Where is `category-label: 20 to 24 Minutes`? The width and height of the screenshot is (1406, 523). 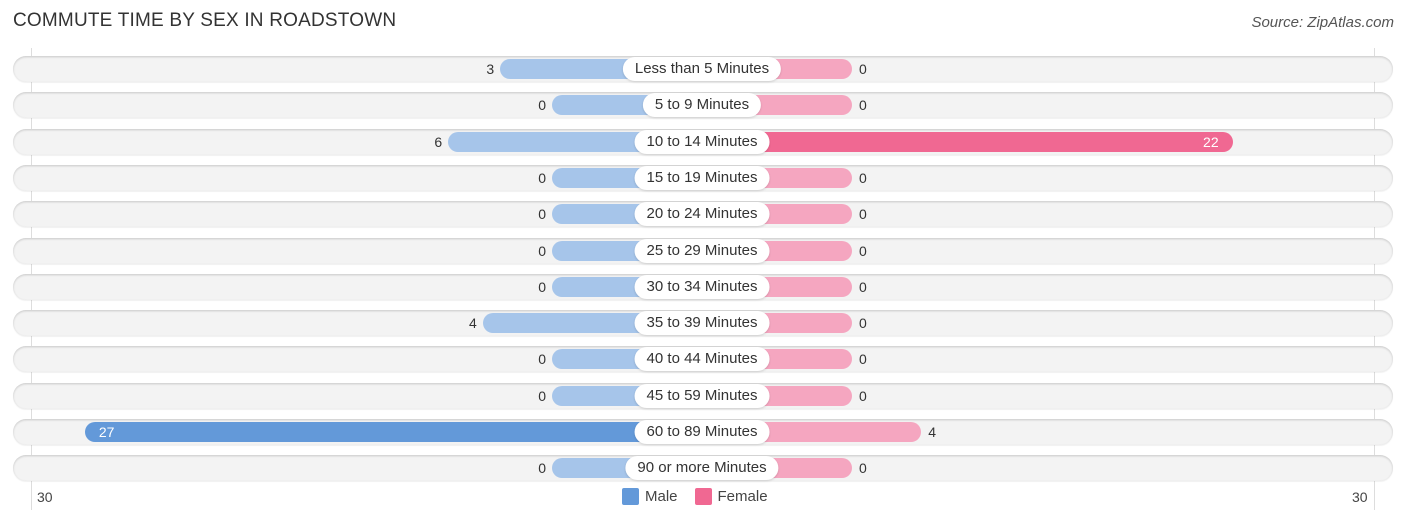
category-label: 20 to 24 Minutes is located at coordinates (702, 214).